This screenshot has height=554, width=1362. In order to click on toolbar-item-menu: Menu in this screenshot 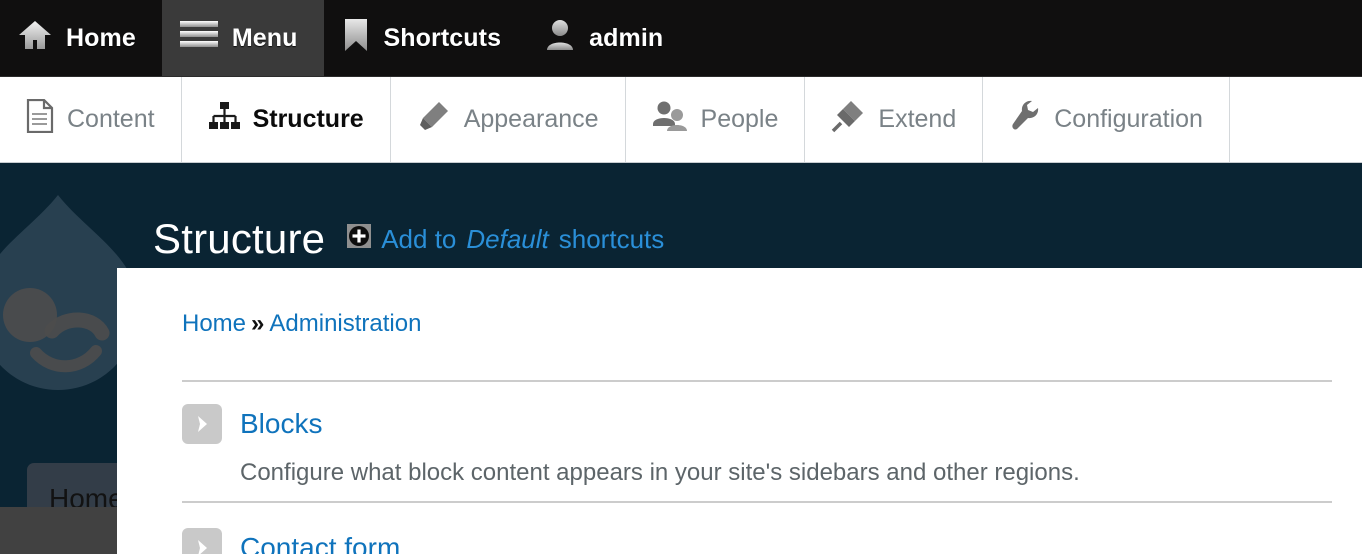, I will do `click(242, 38)`.